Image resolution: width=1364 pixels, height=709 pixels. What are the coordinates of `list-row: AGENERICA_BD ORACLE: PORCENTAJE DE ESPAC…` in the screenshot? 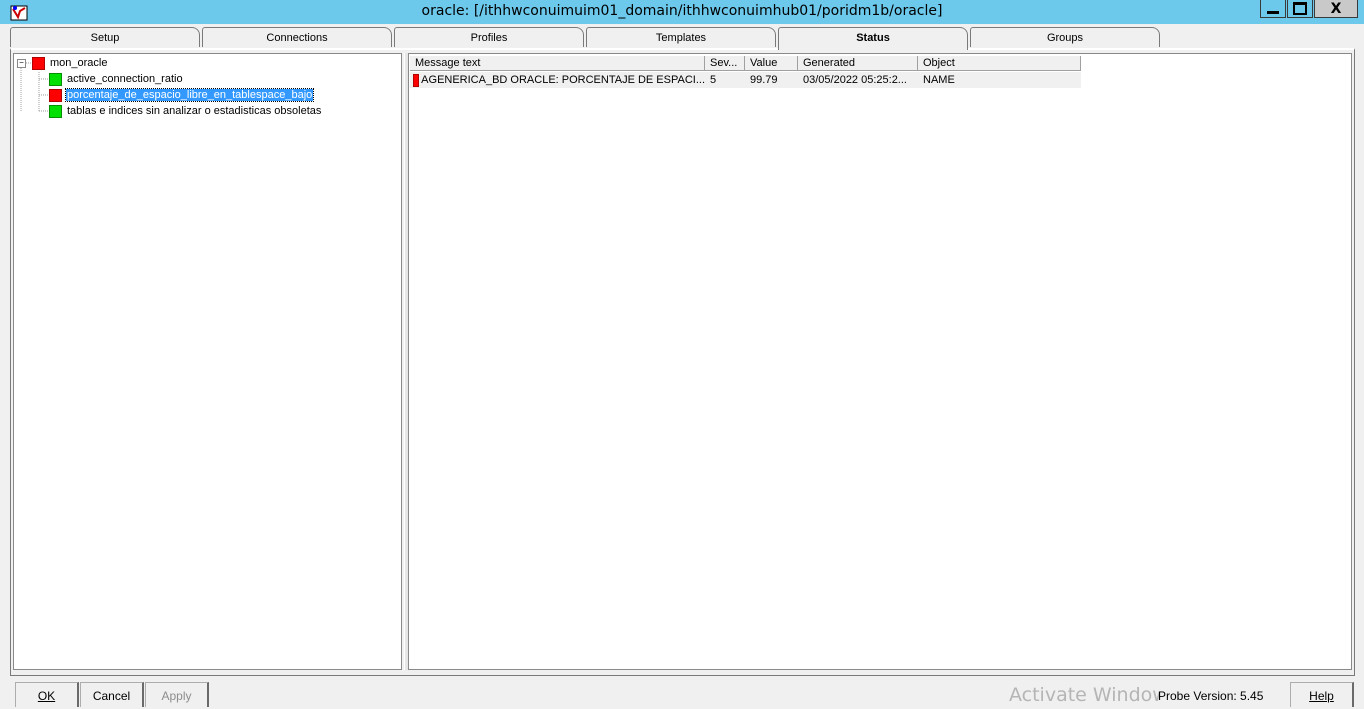 It's located at (745, 80).